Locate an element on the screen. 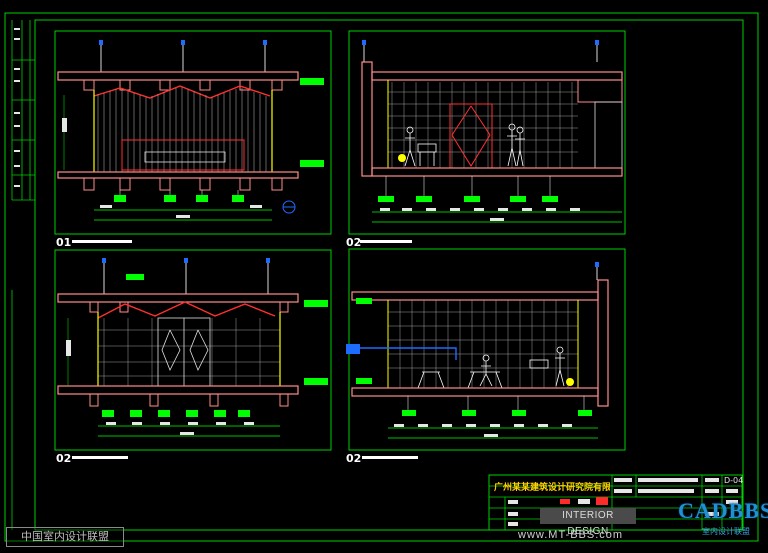 The width and height of the screenshot is (768, 553). view-4-elevation is located at coordinates (486, 353).